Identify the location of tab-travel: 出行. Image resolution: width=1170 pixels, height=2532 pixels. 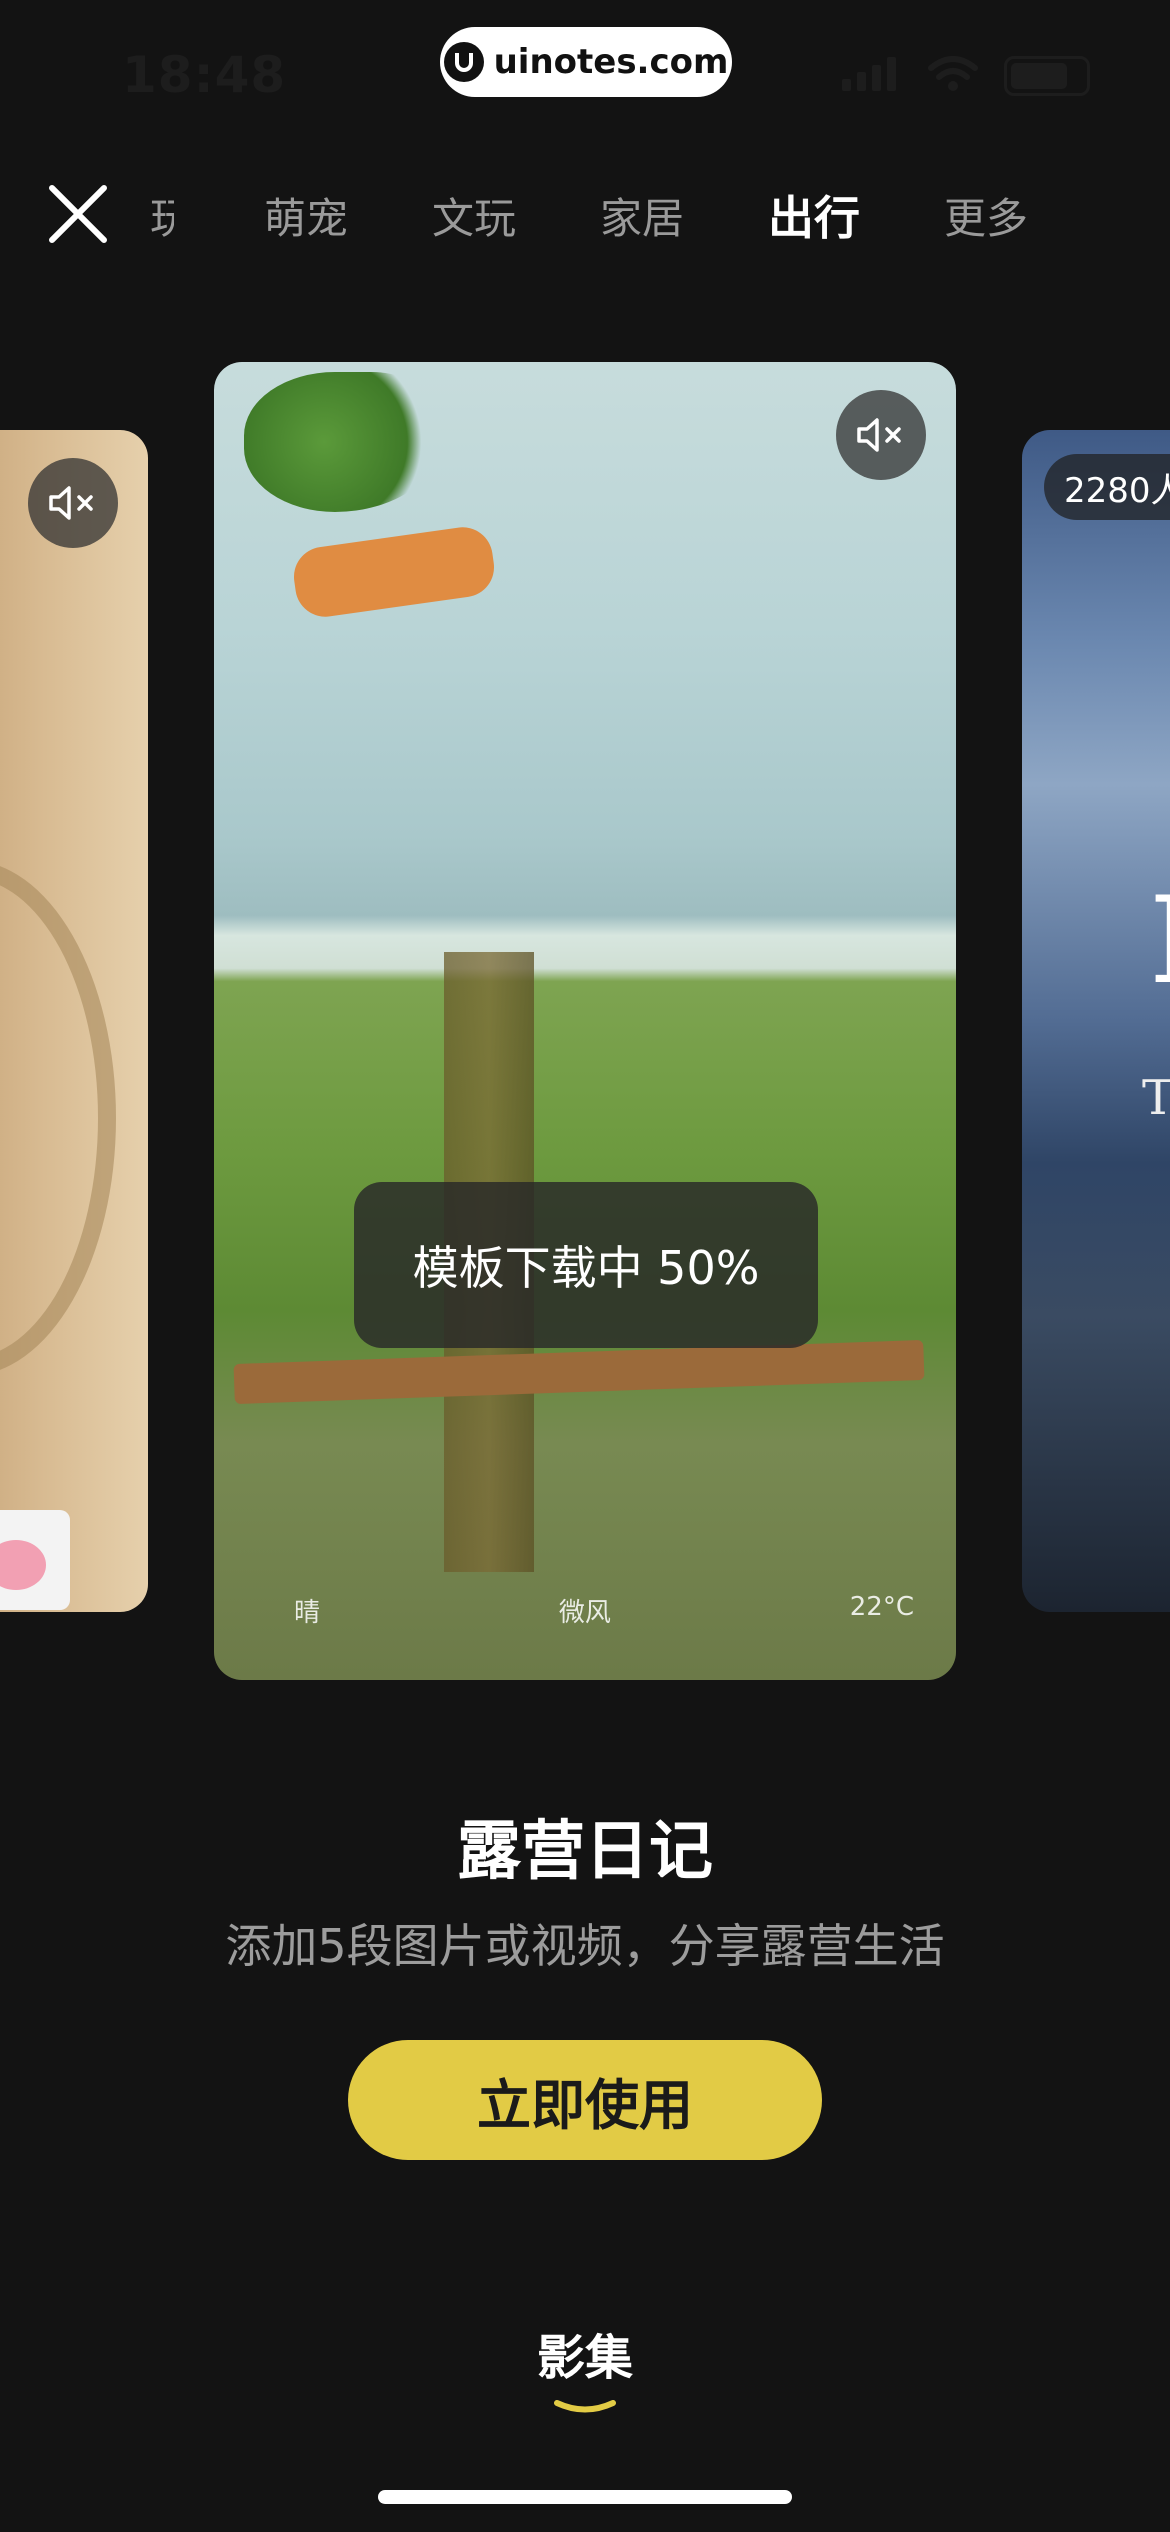
(814, 215).